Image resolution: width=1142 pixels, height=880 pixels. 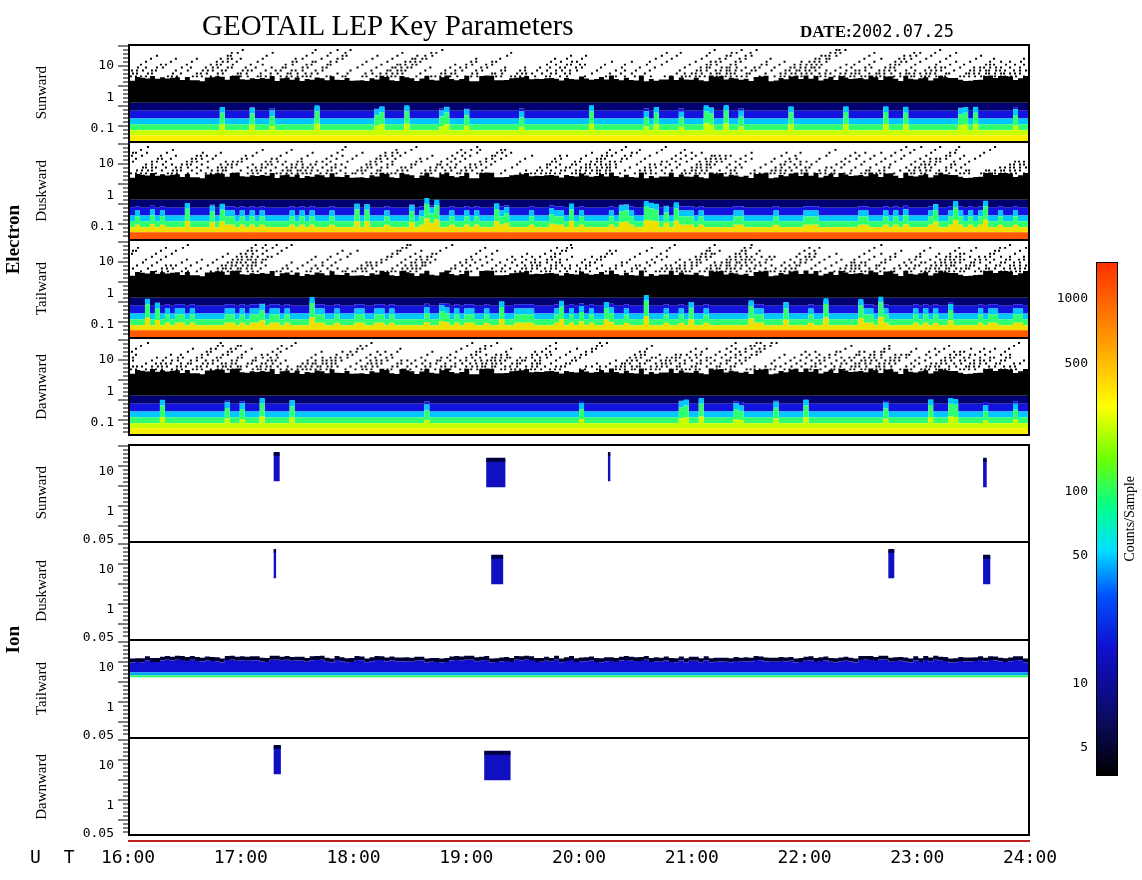 What do you see at coordinates (902, 31) in the screenshot?
I see `date-value: 2002.07.25` at bounding box center [902, 31].